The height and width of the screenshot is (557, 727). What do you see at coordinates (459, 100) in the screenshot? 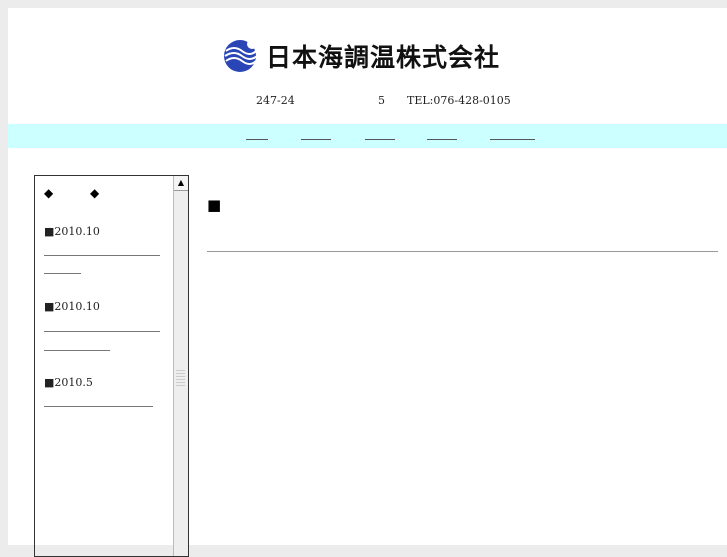
I see `phone-number: TEL:076-428-0105` at bounding box center [459, 100].